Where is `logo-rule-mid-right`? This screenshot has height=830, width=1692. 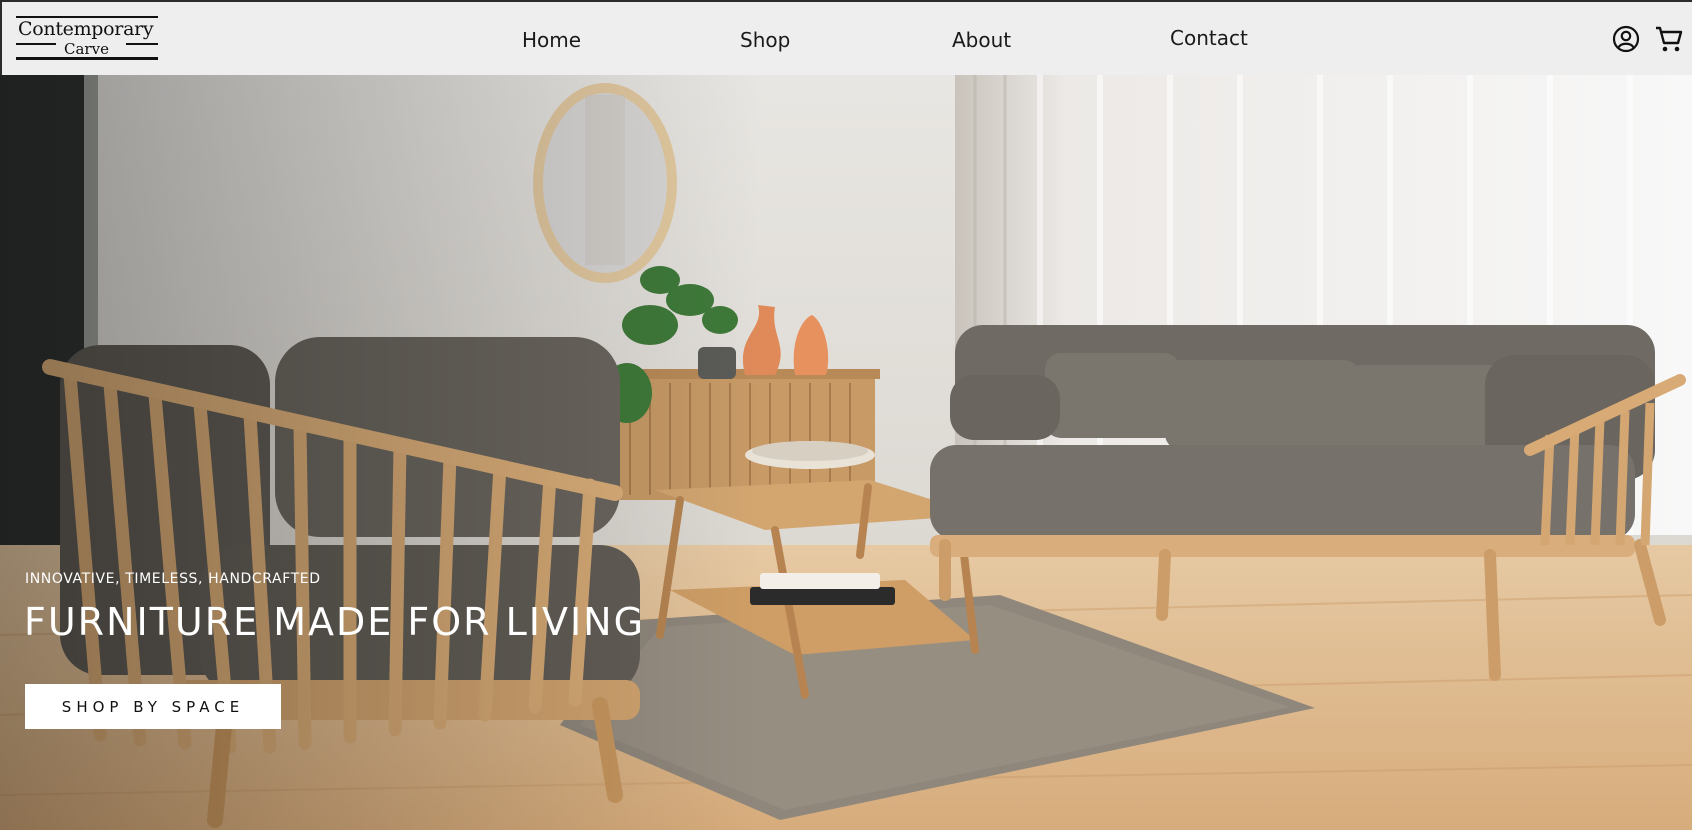
logo-rule-mid-right is located at coordinates (142, 44).